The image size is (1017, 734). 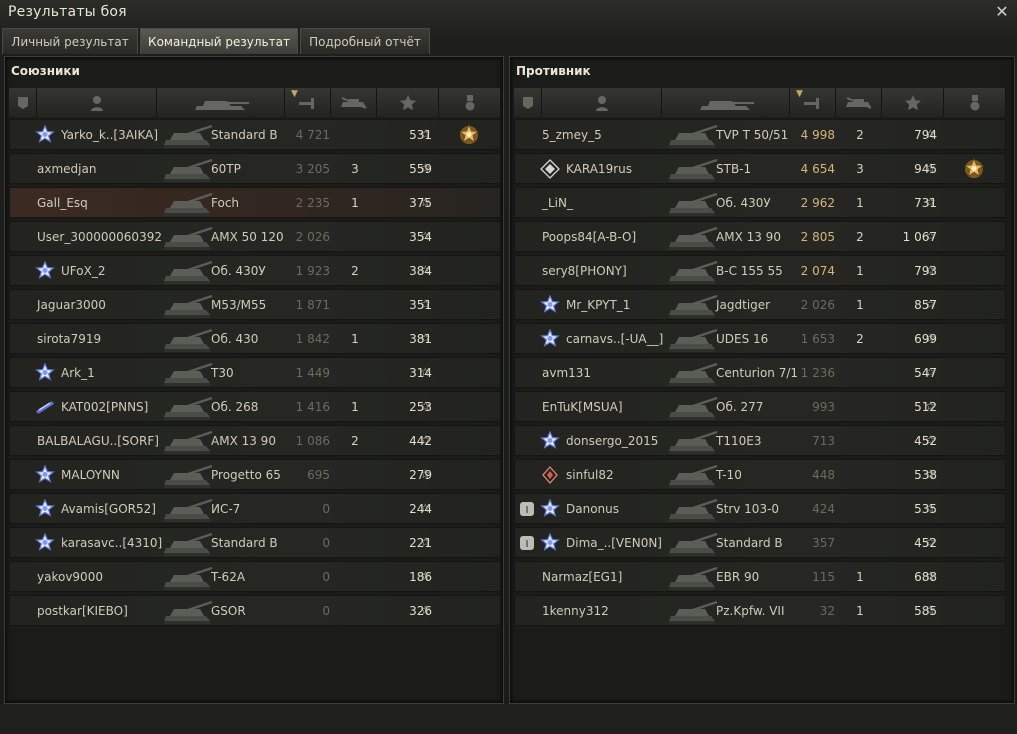 I want to click on tab-detailed-report: Подробный отчёт, so click(x=365, y=41).